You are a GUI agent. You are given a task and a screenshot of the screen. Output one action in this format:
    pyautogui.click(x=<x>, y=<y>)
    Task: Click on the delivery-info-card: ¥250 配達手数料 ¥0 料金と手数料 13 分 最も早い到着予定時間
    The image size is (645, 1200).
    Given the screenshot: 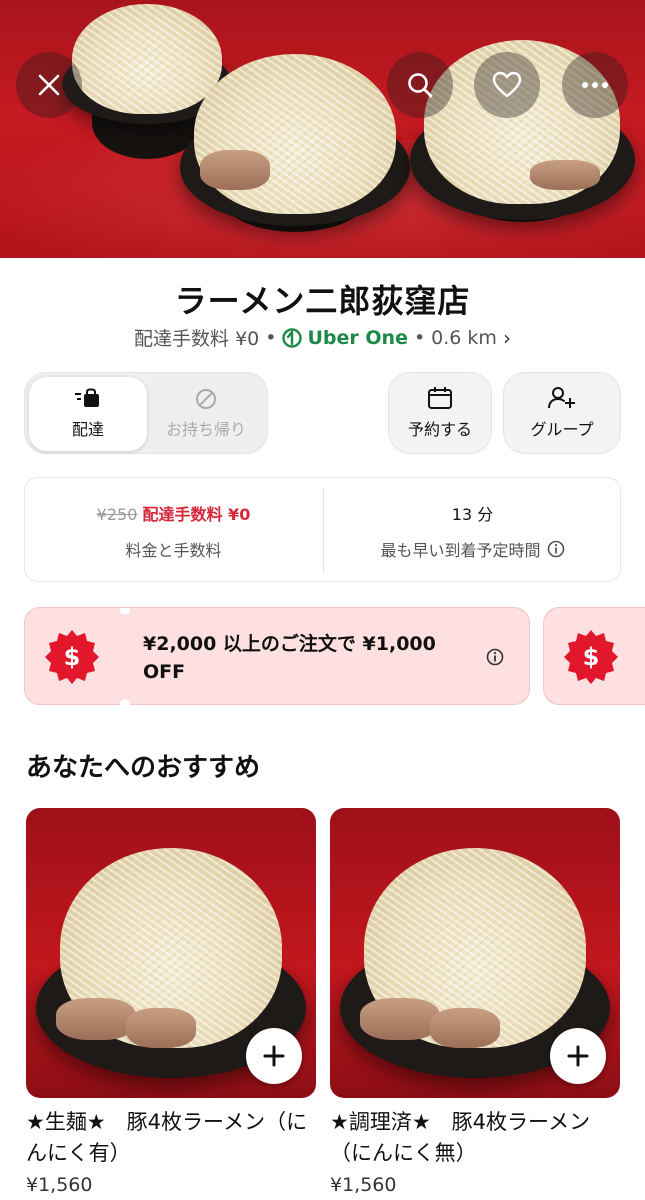 What is the action you would take?
    pyautogui.click(x=322, y=529)
    